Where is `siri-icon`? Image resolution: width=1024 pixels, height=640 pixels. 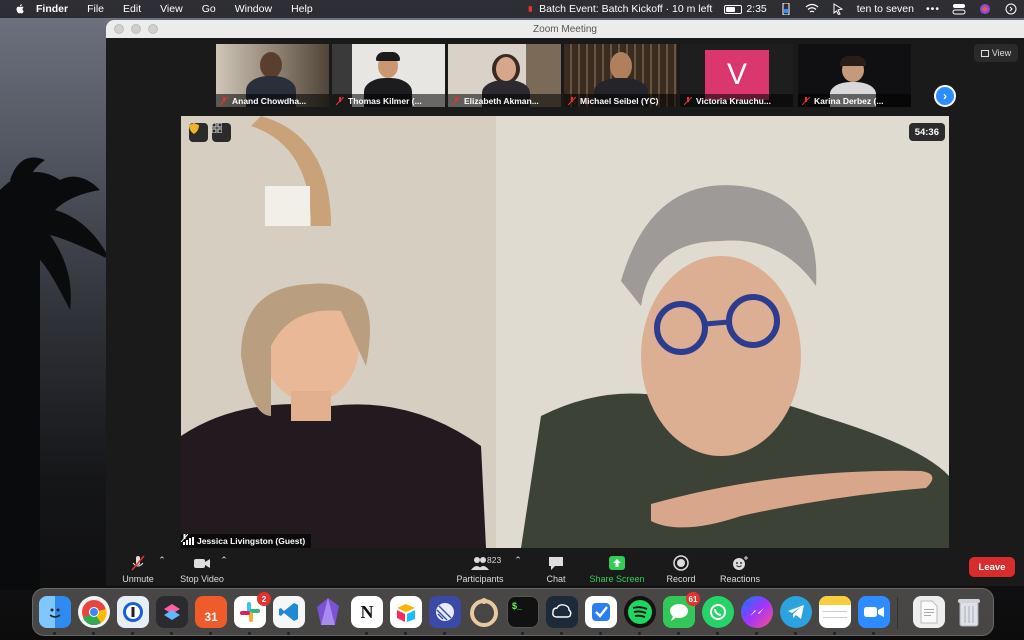 siri-icon is located at coordinates (985, 9).